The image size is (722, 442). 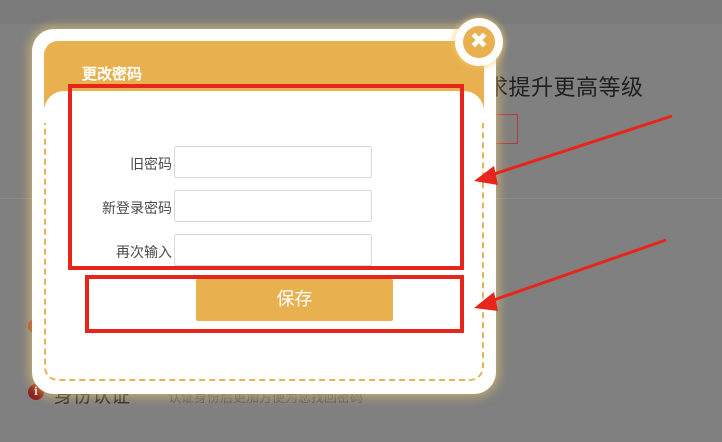 What do you see at coordinates (573, 212) in the screenshot?
I see `annotation-arrows` at bounding box center [573, 212].